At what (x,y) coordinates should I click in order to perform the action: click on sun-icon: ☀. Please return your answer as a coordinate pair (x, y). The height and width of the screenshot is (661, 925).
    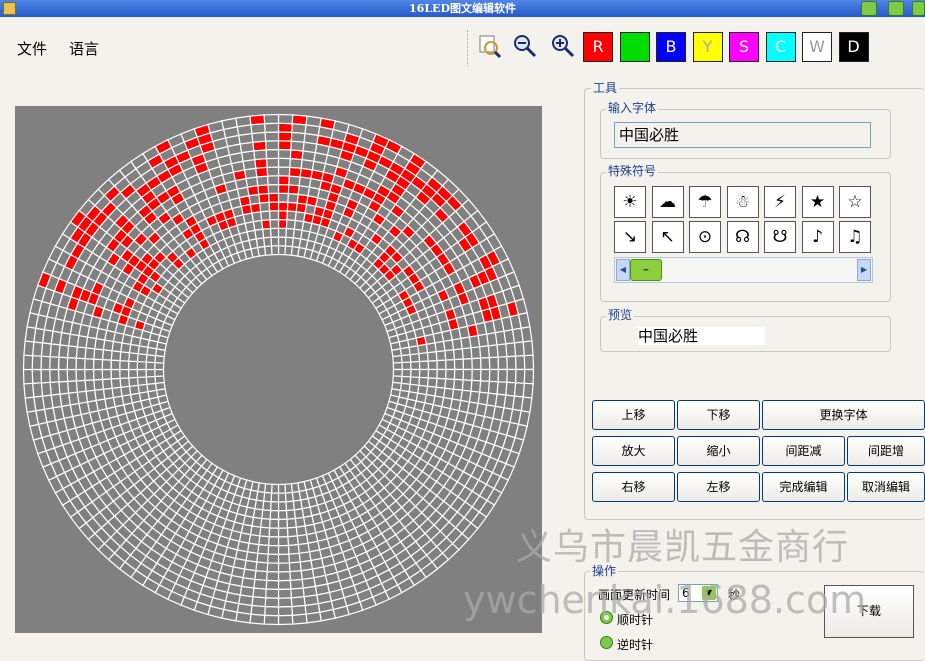
    Looking at the image, I should click on (630, 202).